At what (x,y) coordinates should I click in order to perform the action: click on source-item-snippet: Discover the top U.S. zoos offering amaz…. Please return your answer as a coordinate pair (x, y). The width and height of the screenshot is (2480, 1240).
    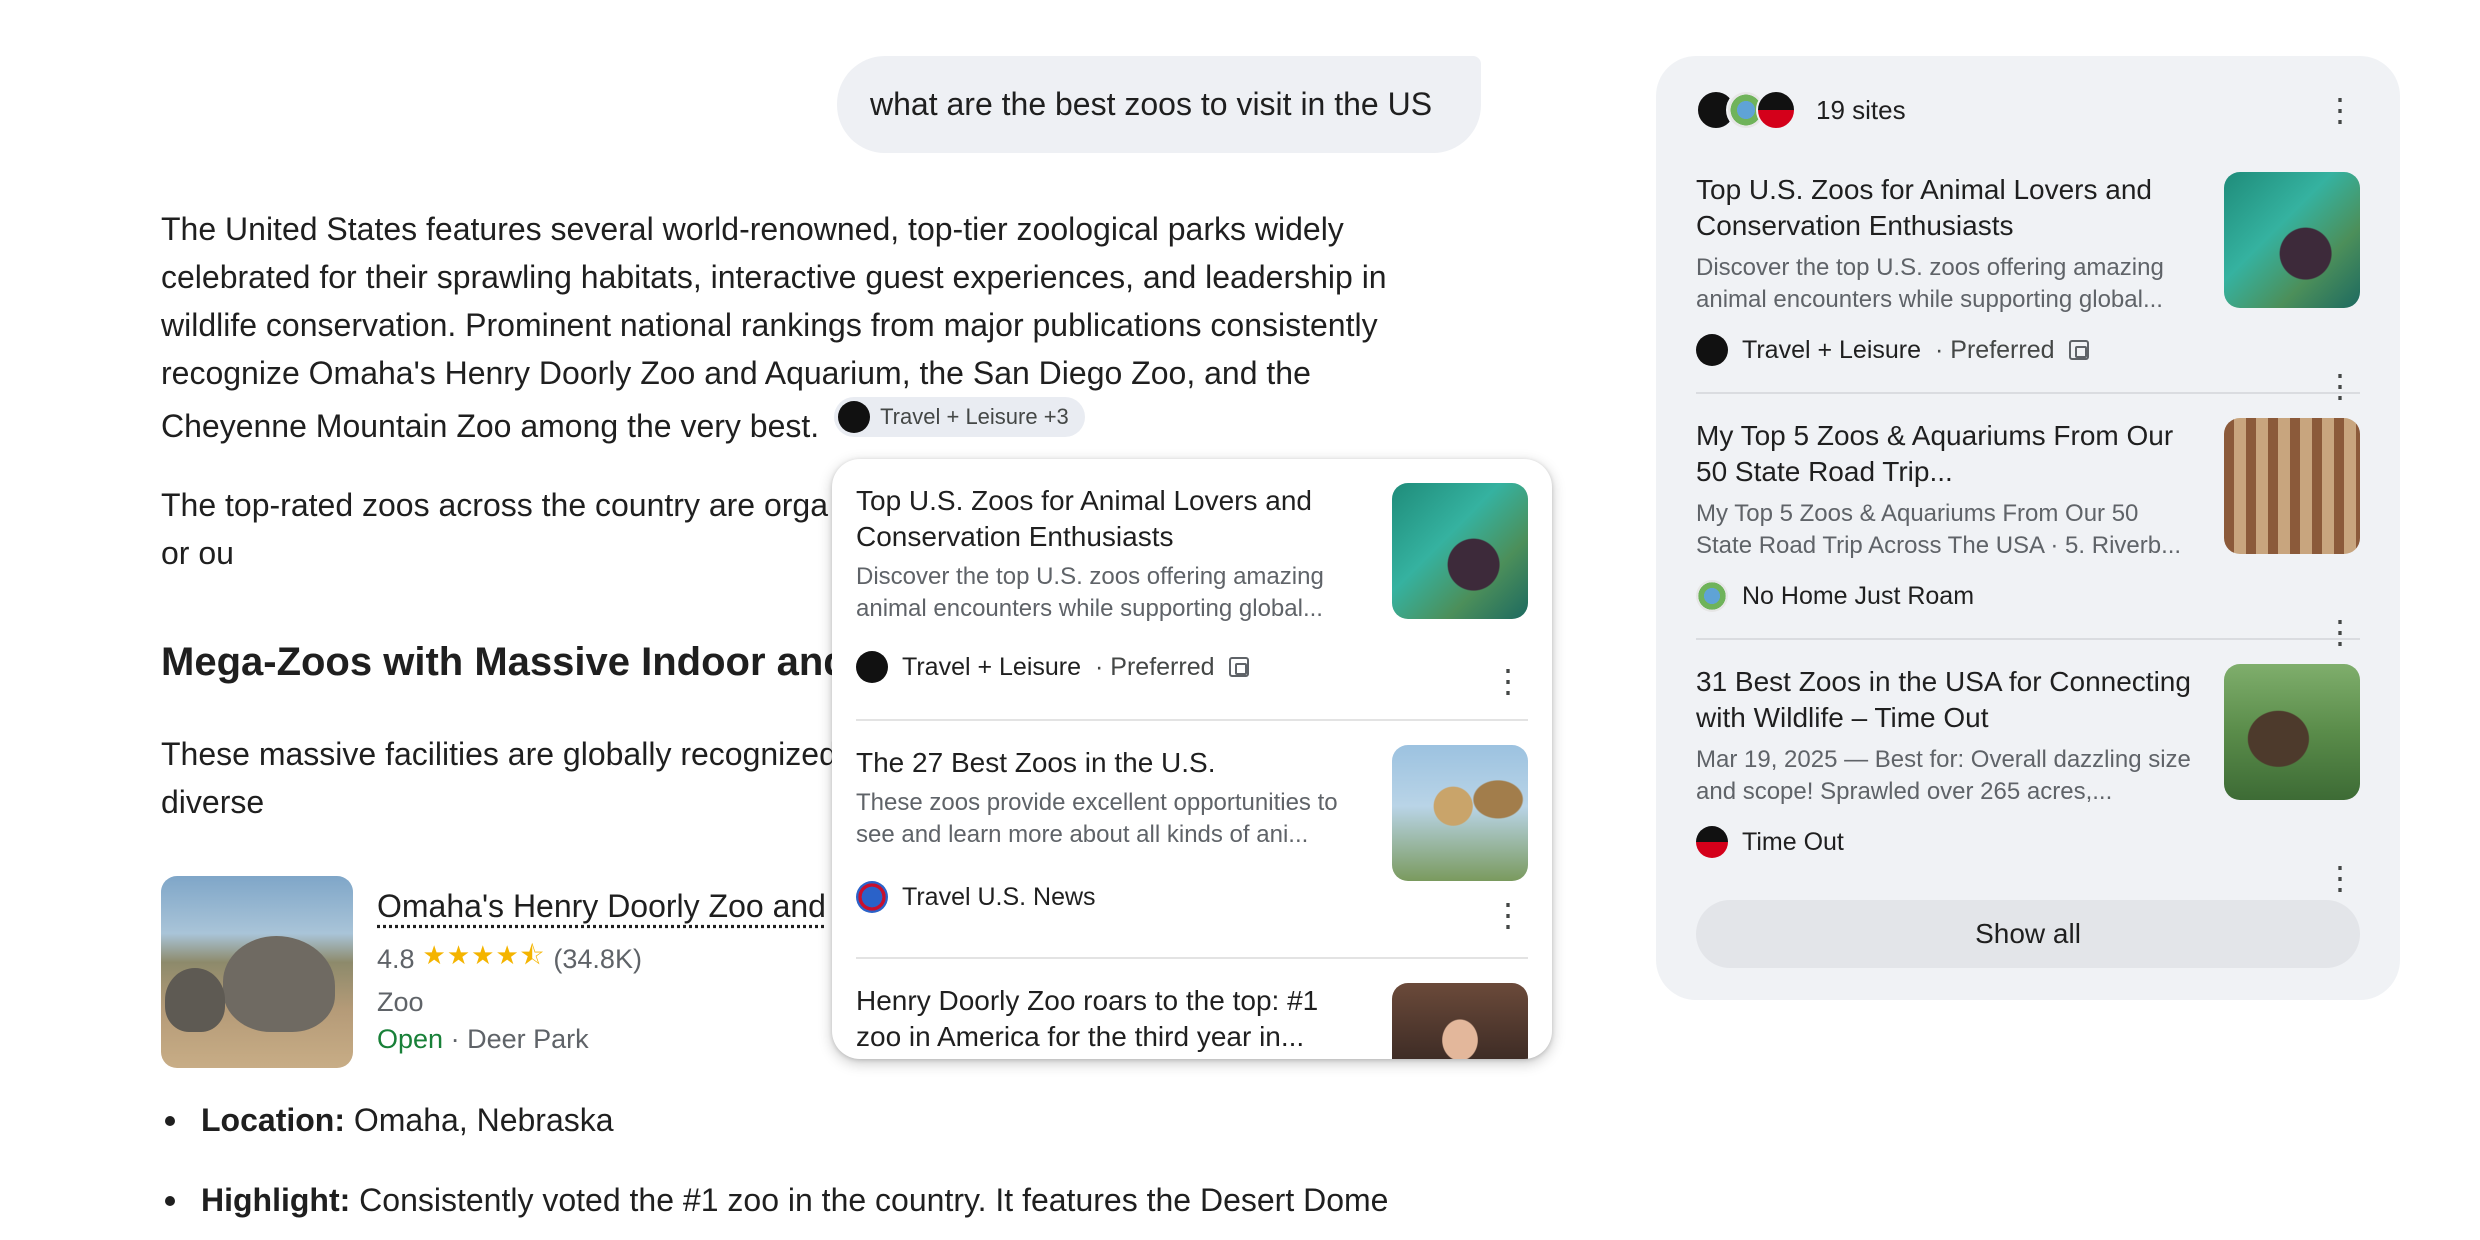
    Looking at the image, I should click on (1930, 283).